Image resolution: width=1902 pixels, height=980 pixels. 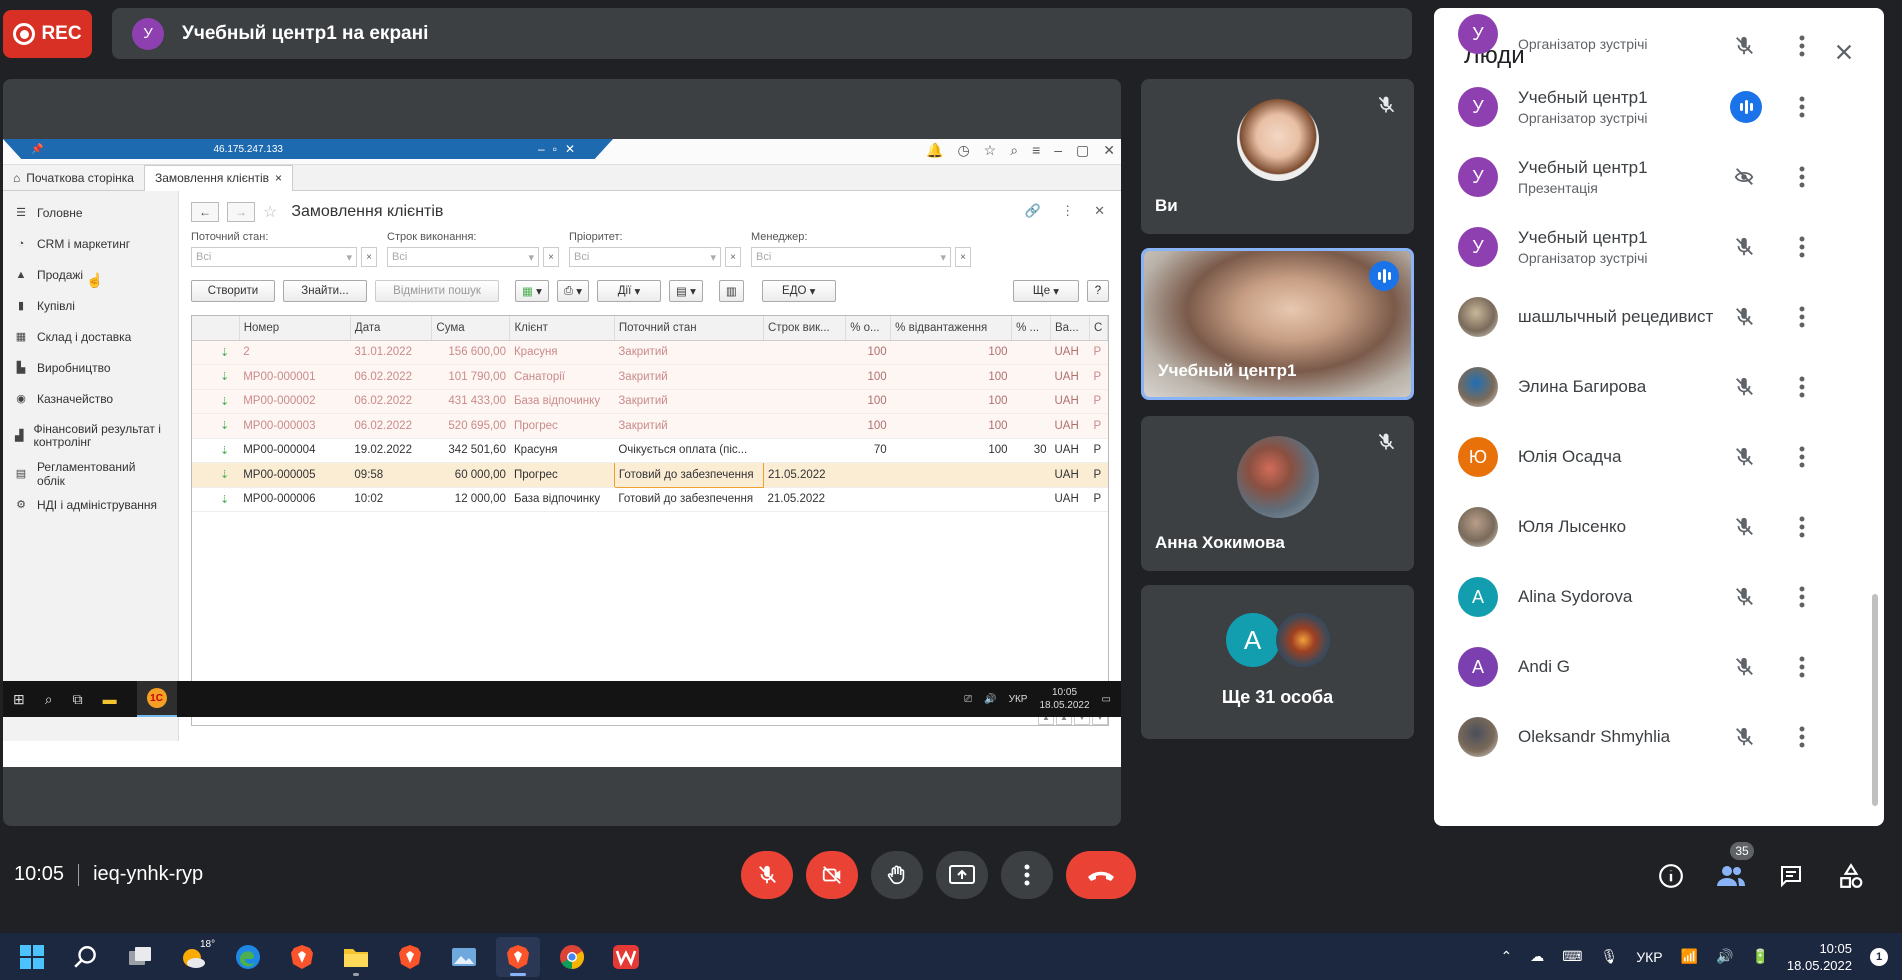 I want to click on column-header: С, so click(x=1098, y=328).